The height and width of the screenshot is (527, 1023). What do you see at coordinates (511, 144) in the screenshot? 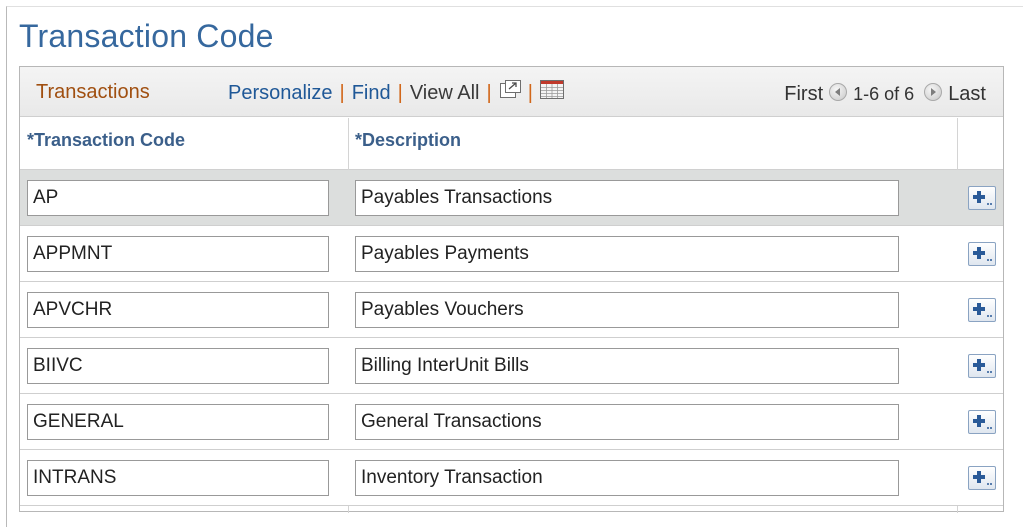
I see `column-header-row: *Transaction Code *Description` at bounding box center [511, 144].